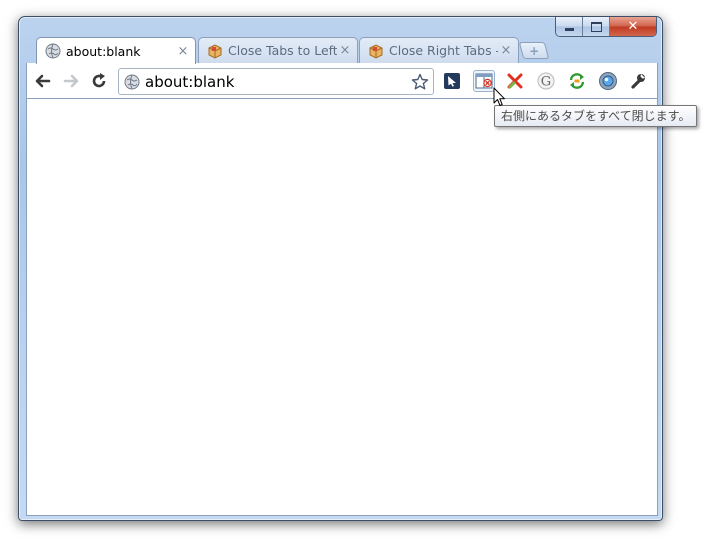  I want to click on tab-close-tabs-to-left: Close Tabs to Left ×, so click(278, 50).